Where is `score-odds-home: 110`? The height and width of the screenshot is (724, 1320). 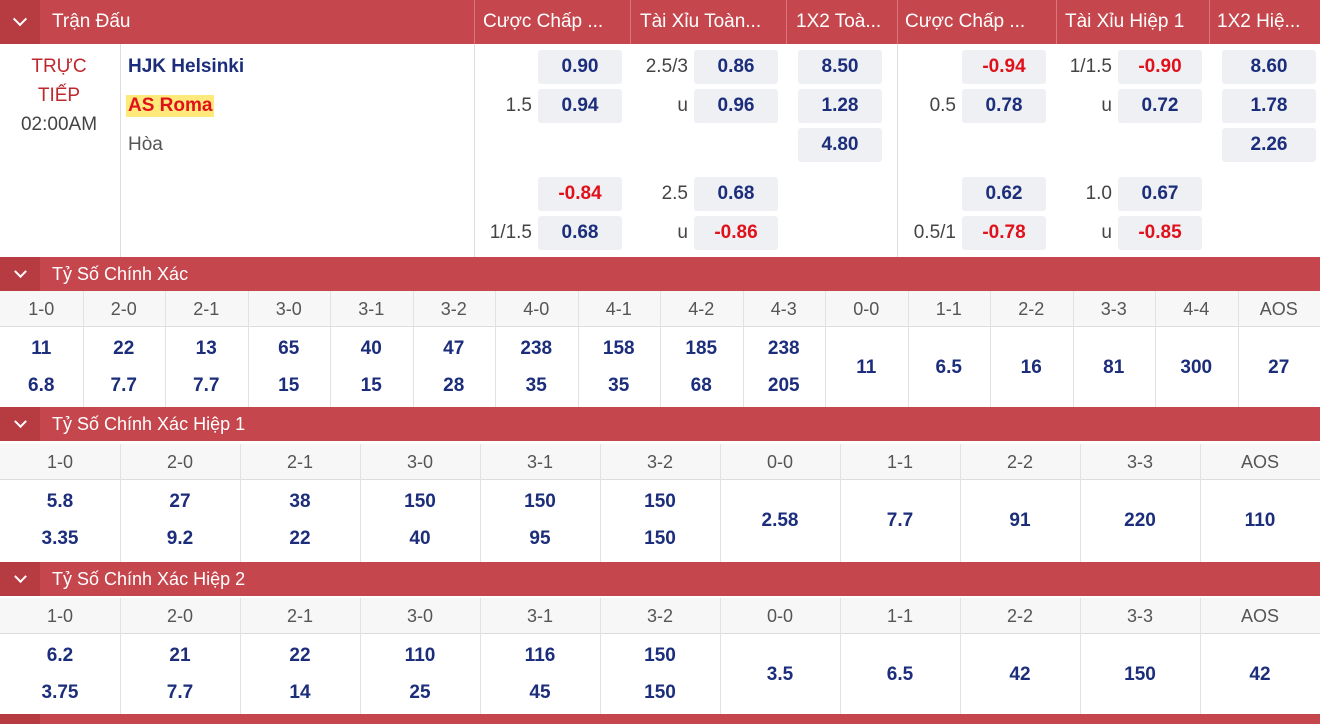 score-odds-home: 110 is located at coordinates (420, 656).